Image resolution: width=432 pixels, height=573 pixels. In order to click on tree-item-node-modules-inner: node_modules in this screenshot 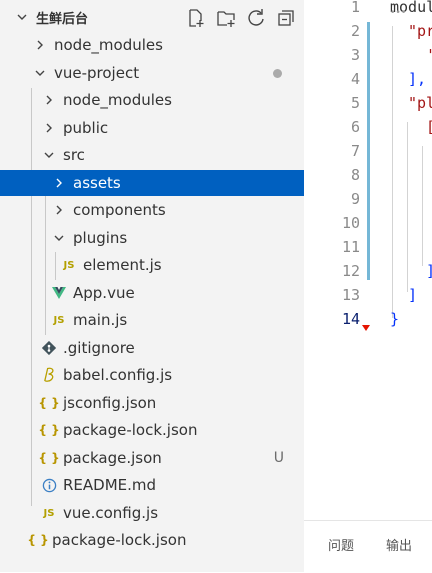, I will do `click(152, 100)`.